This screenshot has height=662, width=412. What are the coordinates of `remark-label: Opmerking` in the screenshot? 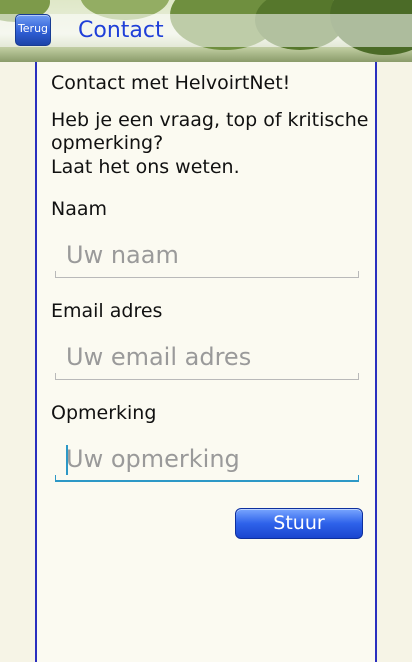 It's located at (104, 413).